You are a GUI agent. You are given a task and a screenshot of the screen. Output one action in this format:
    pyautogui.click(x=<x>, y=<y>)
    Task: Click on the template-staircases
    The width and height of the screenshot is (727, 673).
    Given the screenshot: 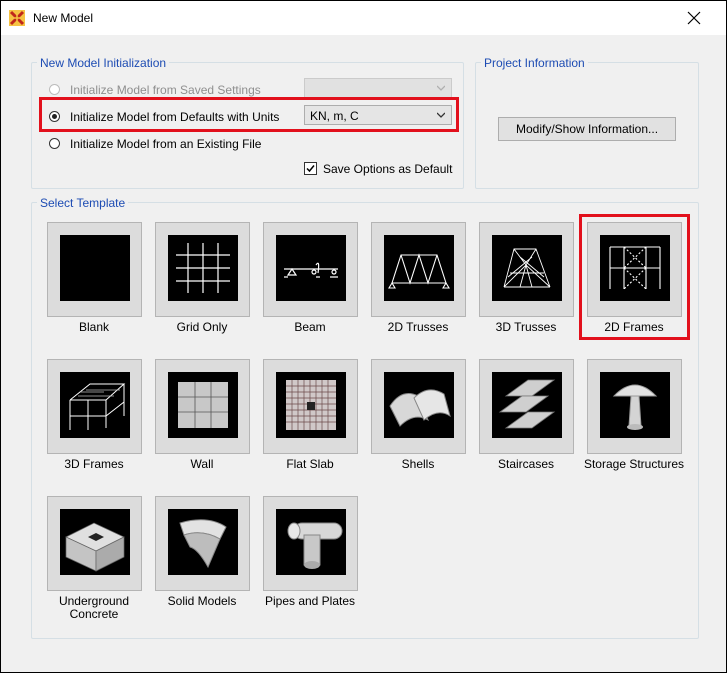 What is the action you would take?
    pyautogui.click(x=526, y=406)
    